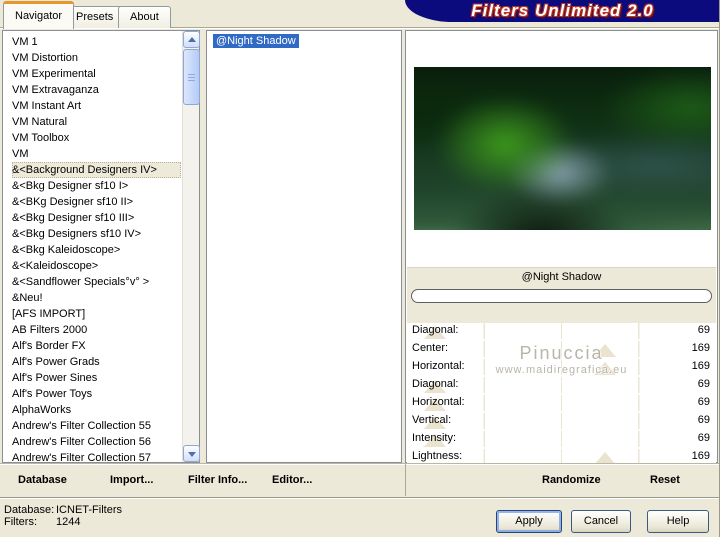  What do you see at coordinates (191, 77) in the screenshot?
I see `scrollbar-thumb` at bounding box center [191, 77].